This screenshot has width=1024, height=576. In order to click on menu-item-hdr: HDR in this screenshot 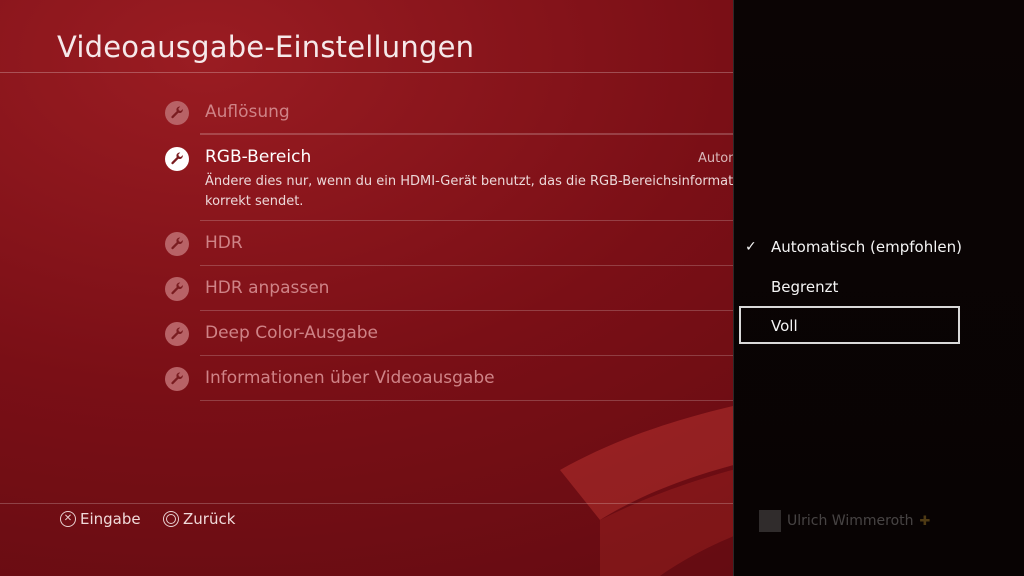, I will do `click(447, 243)`.